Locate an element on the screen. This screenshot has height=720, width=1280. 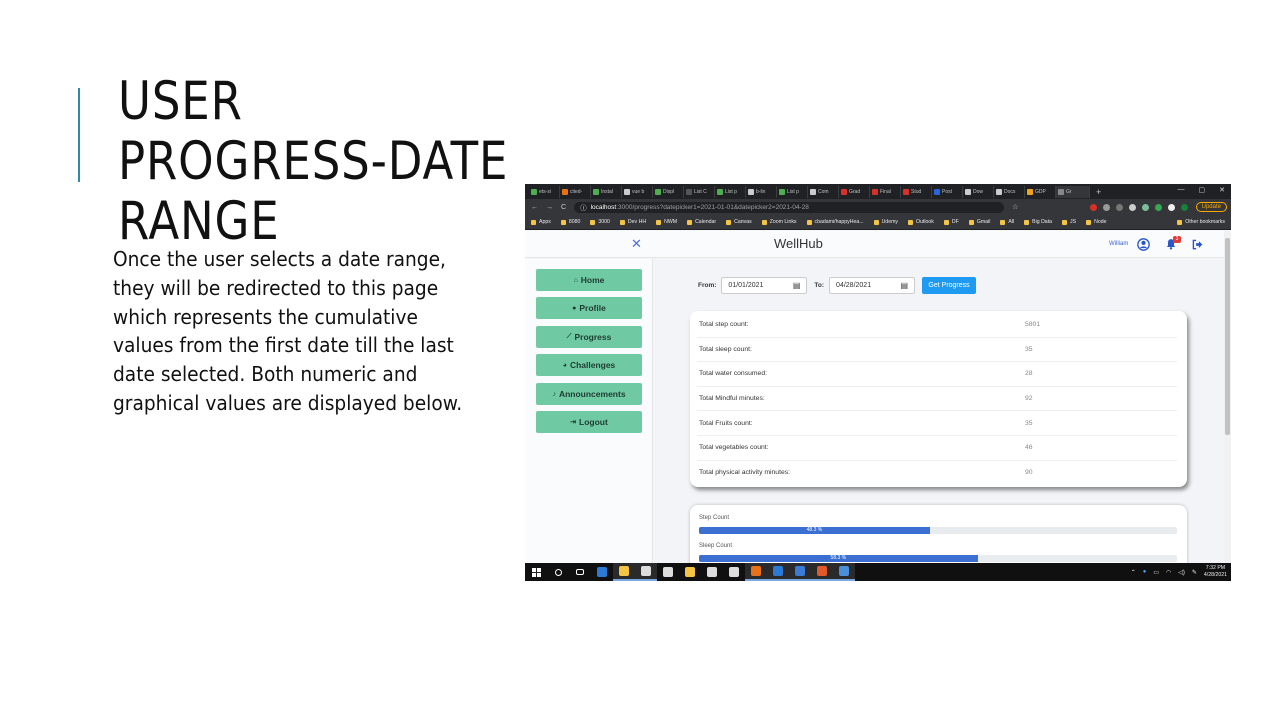
minimize-icon: — is located at coordinates (1181, 190).